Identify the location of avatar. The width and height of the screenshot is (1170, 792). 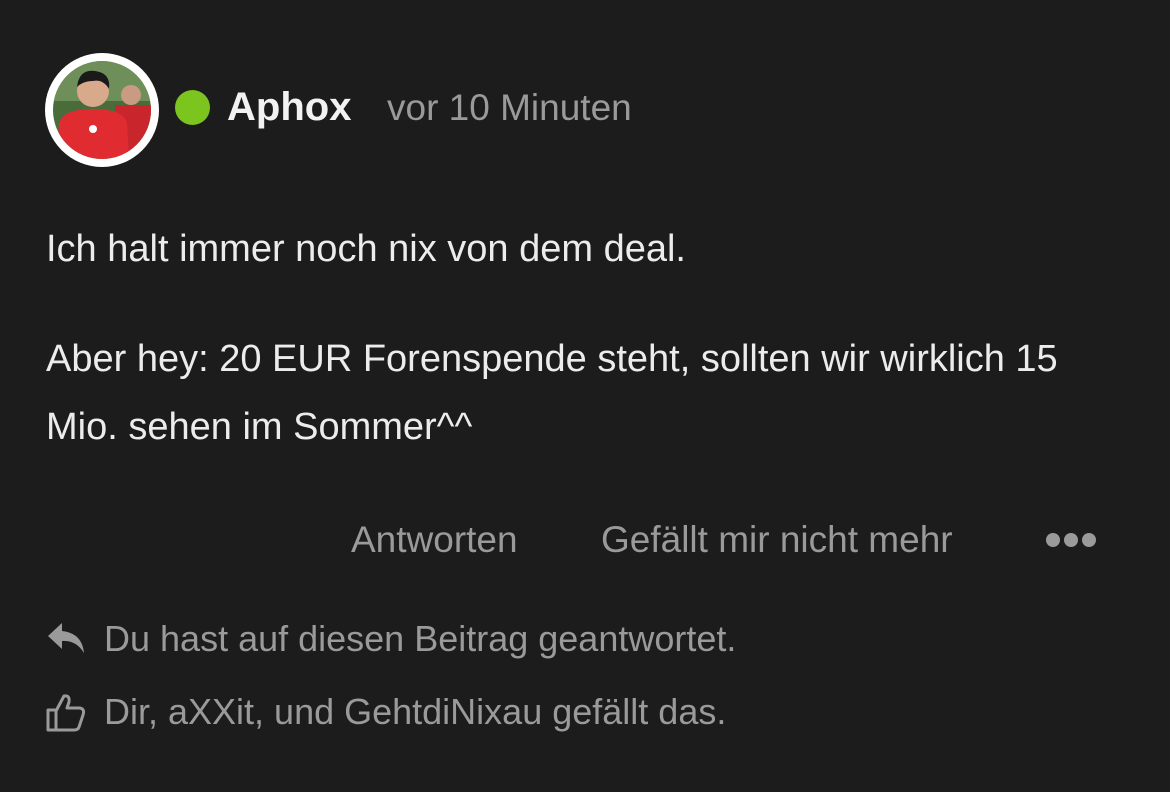
(102, 110).